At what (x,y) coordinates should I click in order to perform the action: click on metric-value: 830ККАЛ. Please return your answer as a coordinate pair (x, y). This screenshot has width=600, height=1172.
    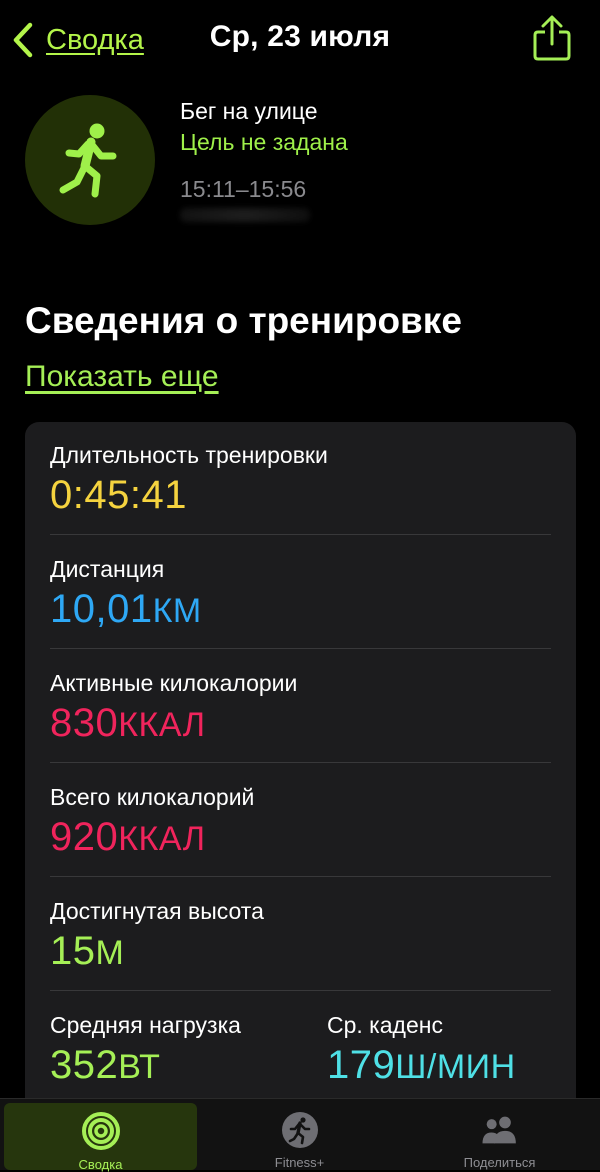
    Looking at the image, I should click on (173, 723).